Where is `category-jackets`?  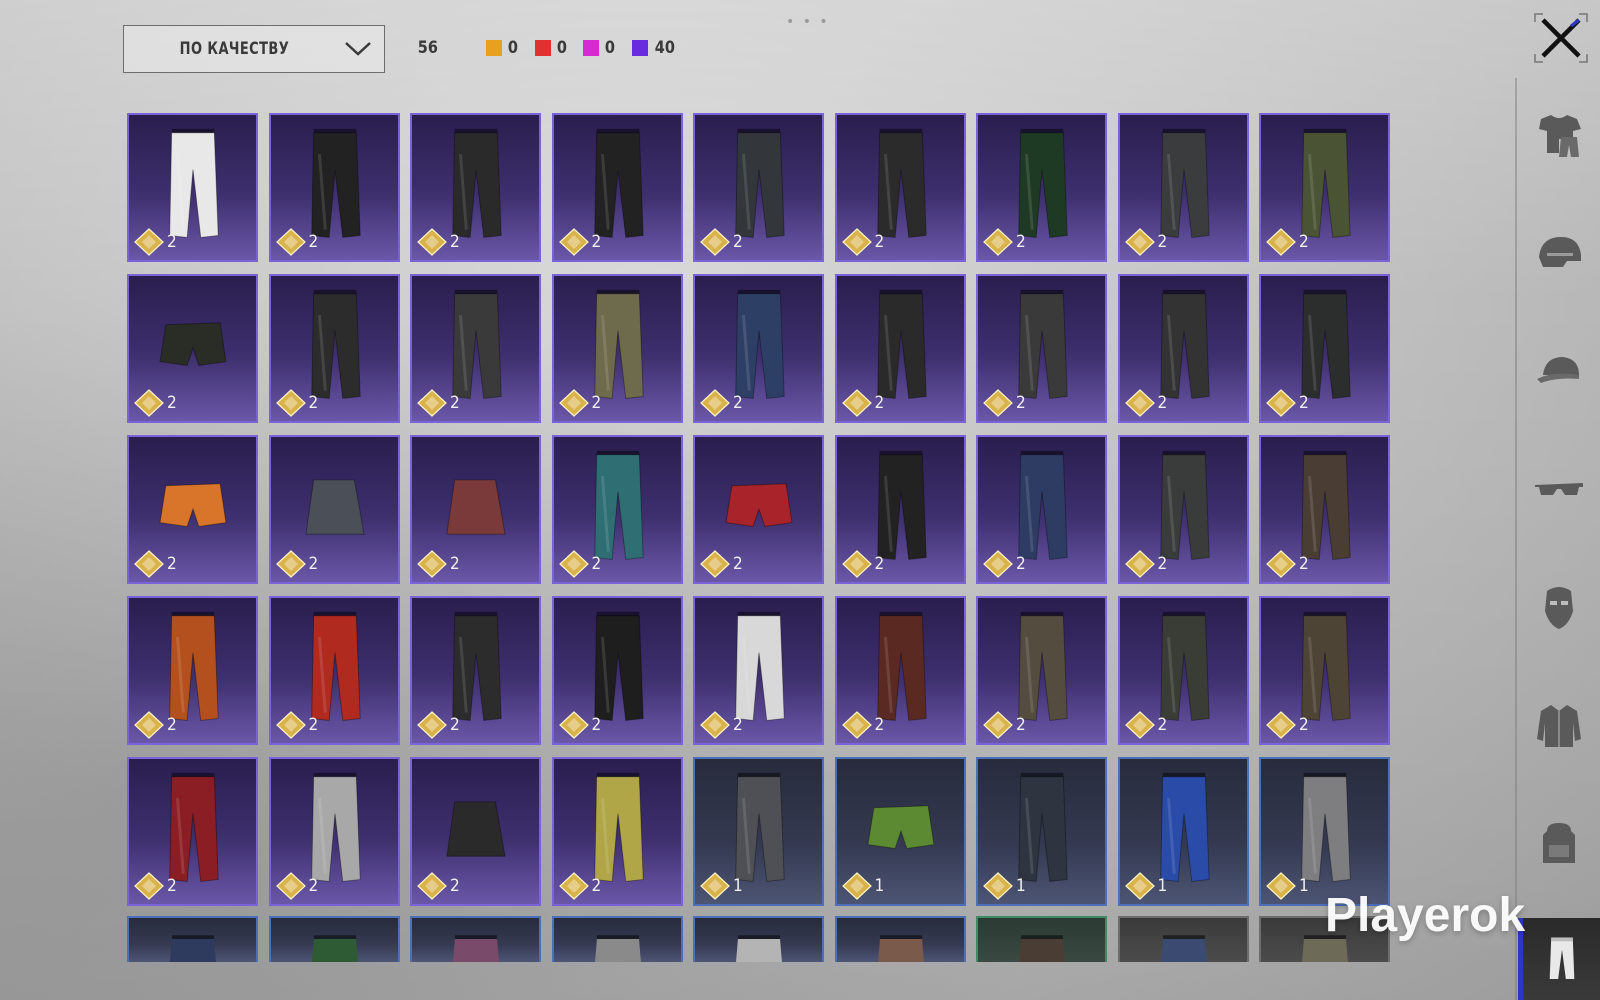
category-jackets is located at coordinates (1559, 725).